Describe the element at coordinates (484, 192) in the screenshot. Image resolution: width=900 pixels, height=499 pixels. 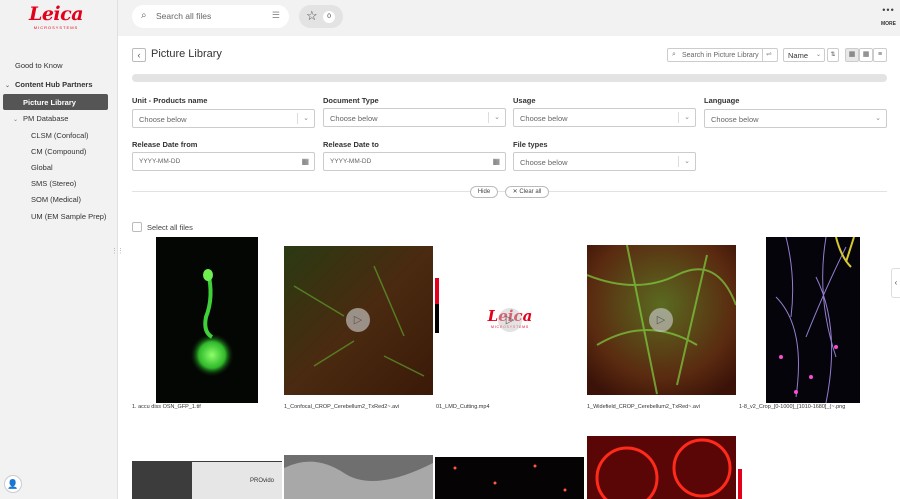
I see `hide-filters-button: Hide` at that location.